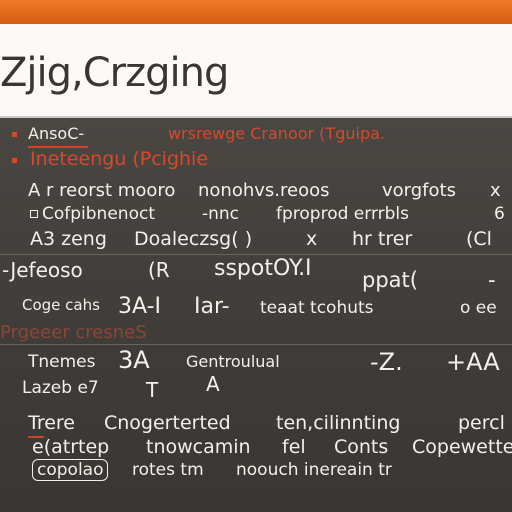 This screenshot has height=512, width=512. I want to click on content-row-7-tail: o ee, so click(478, 308).